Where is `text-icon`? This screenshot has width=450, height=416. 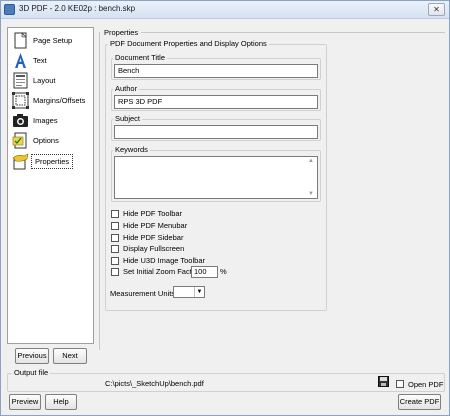
text-icon is located at coordinates (20, 60).